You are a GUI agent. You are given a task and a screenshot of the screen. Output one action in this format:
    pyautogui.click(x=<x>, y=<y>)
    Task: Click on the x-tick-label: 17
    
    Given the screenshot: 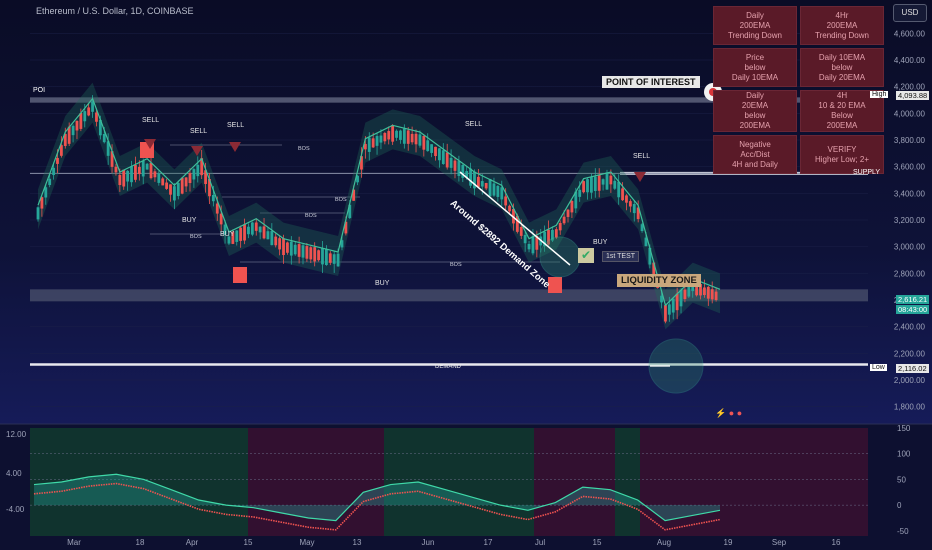 What is the action you would take?
    pyautogui.click(x=488, y=542)
    